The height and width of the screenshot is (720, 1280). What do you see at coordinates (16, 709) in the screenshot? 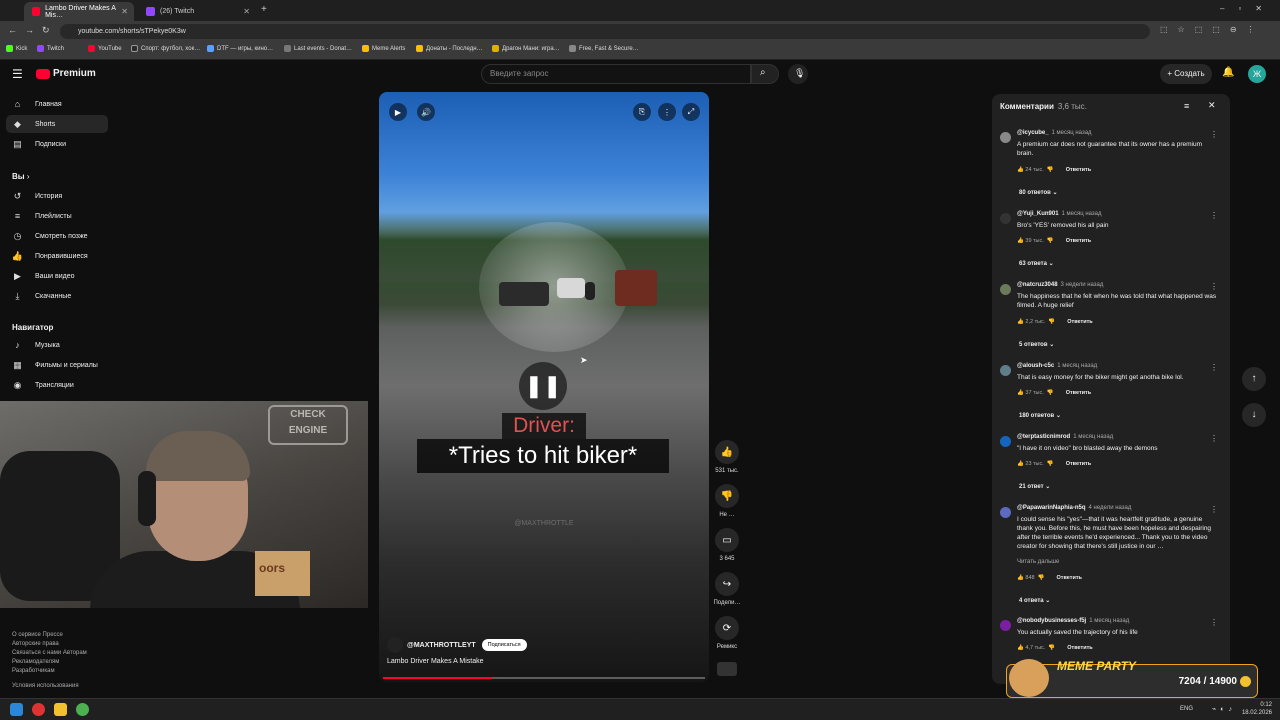
I see `windows-start-icon` at bounding box center [16, 709].